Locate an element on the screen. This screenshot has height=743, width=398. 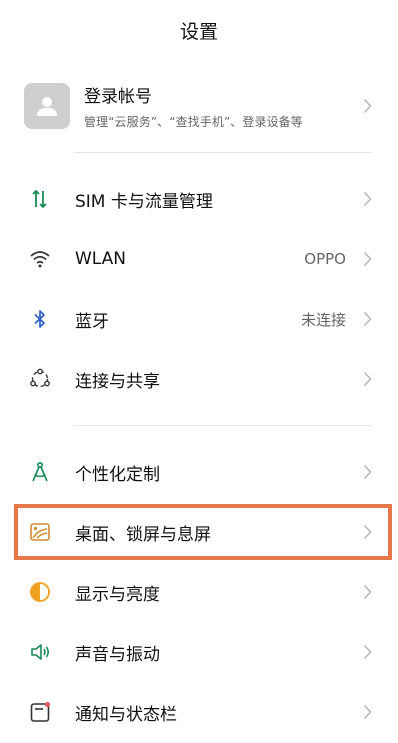
notification-statusbar-label: 通知与状态栏 is located at coordinates (126, 714).